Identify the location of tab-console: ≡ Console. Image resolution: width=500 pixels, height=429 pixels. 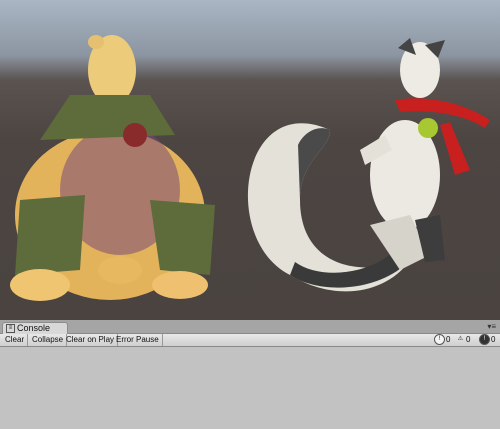
(35, 328).